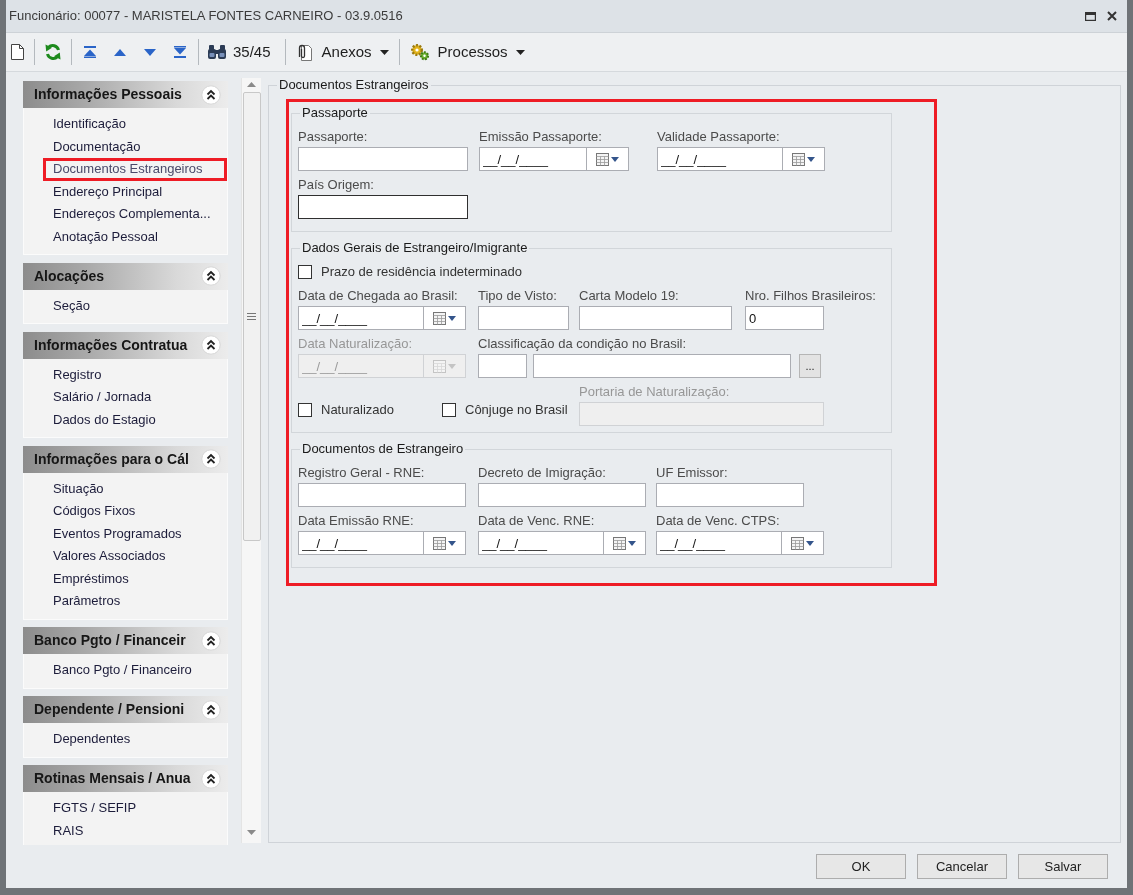 The image size is (1133, 895). Describe the element at coordinates (419, 52) in the screenshot. I see `gears-icon` at that location.